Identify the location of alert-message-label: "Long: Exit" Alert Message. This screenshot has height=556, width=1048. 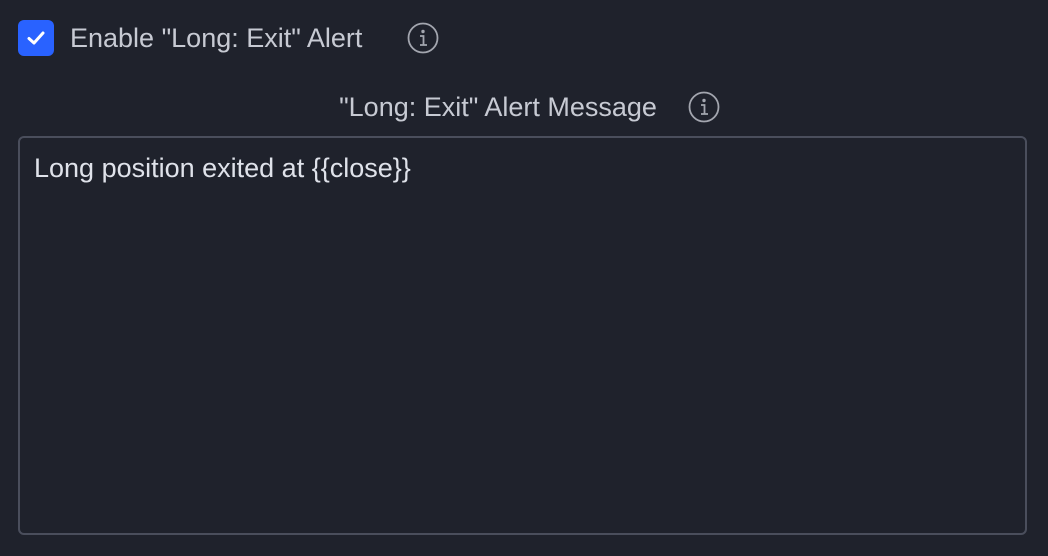
(498, 107).